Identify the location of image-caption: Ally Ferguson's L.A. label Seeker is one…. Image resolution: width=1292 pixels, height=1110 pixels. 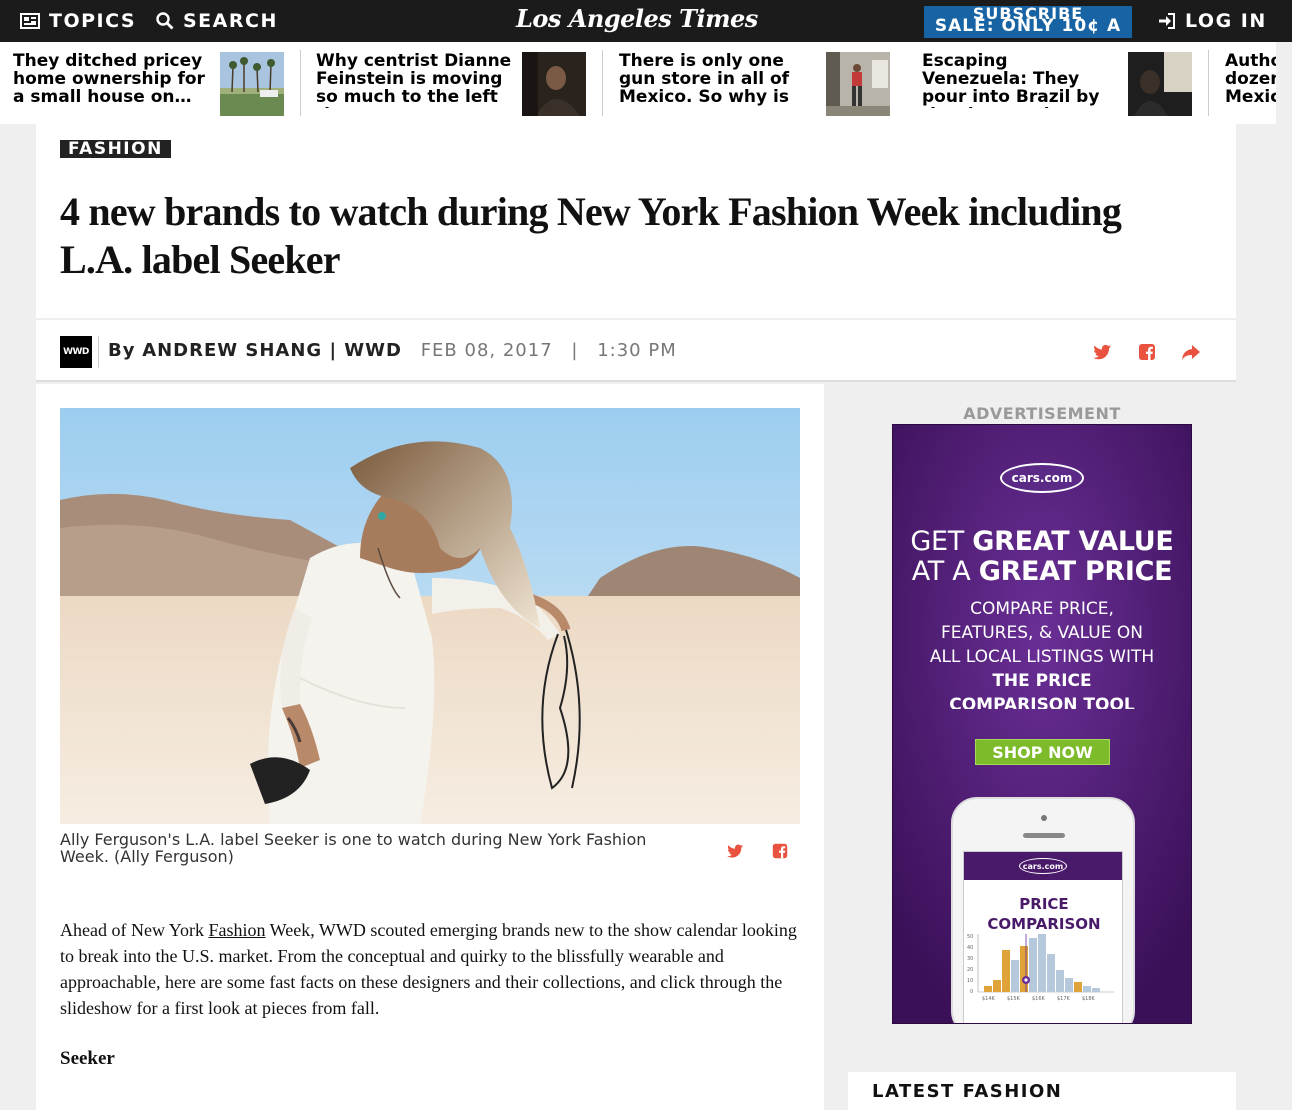
(353, 848).